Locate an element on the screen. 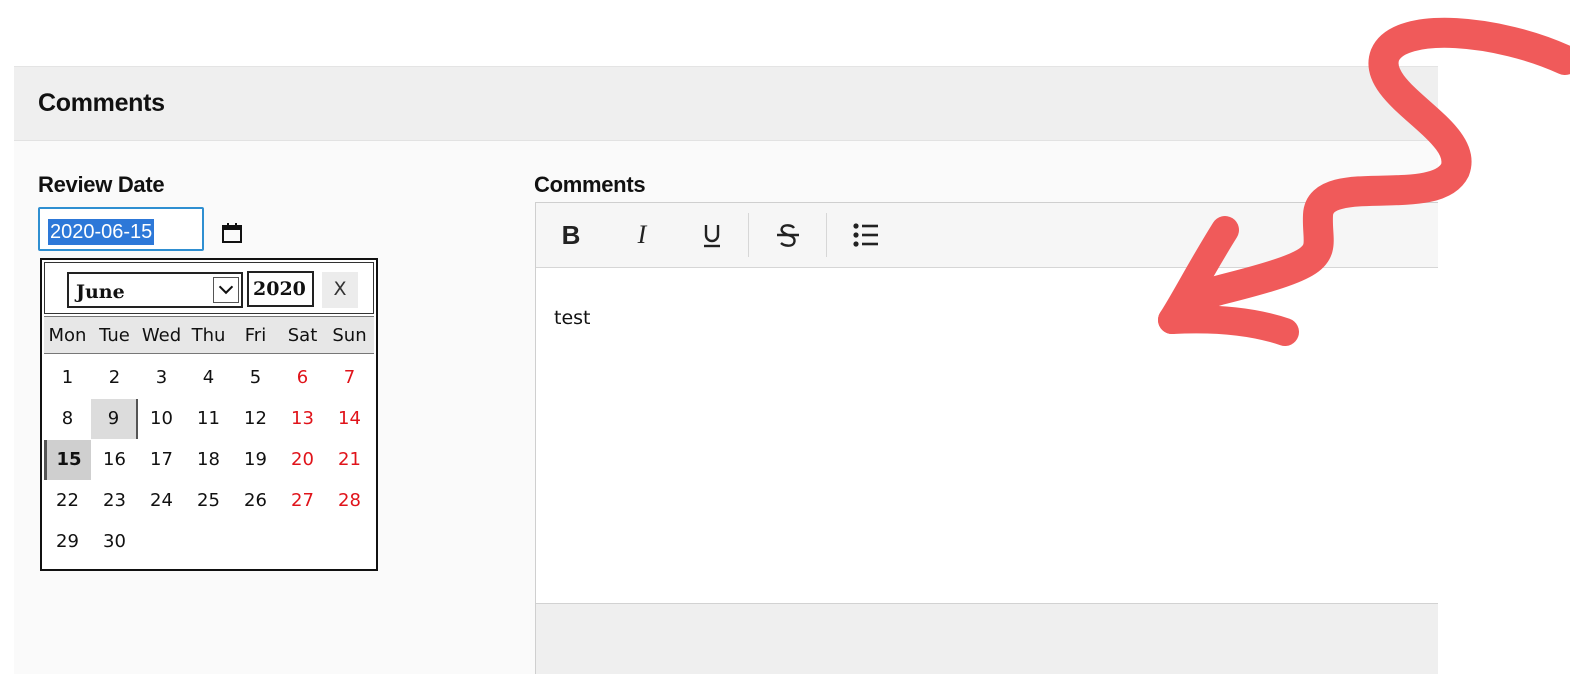 The image size is (1570, 674). calendar-day: 21 is located at coordinates (349, 460).